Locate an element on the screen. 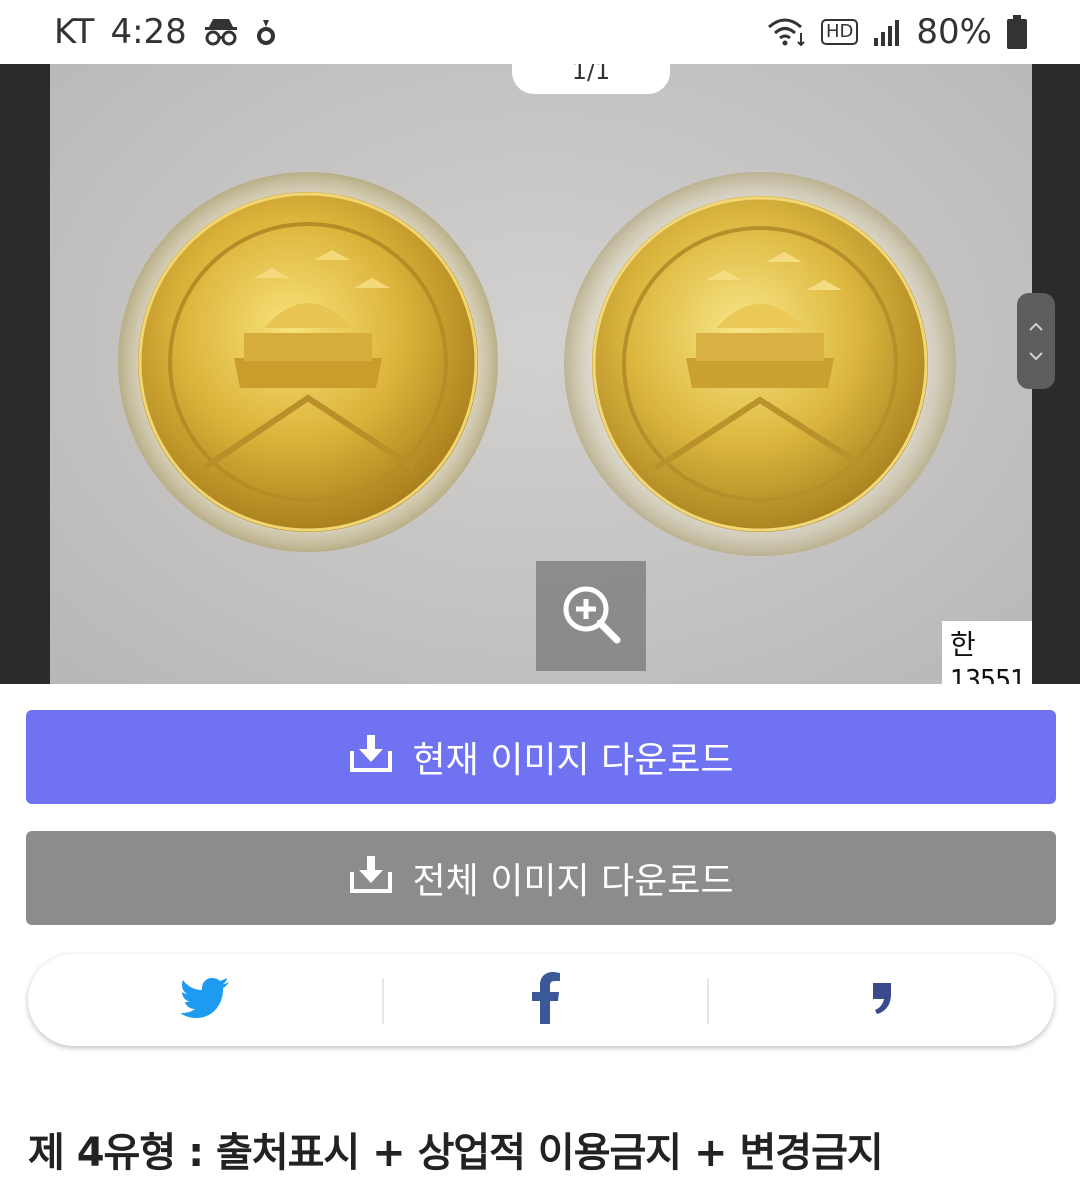 This screenshot has height=1189, width=1080. catalog-number-label: 한13551. is located at coordinates (987, 652).